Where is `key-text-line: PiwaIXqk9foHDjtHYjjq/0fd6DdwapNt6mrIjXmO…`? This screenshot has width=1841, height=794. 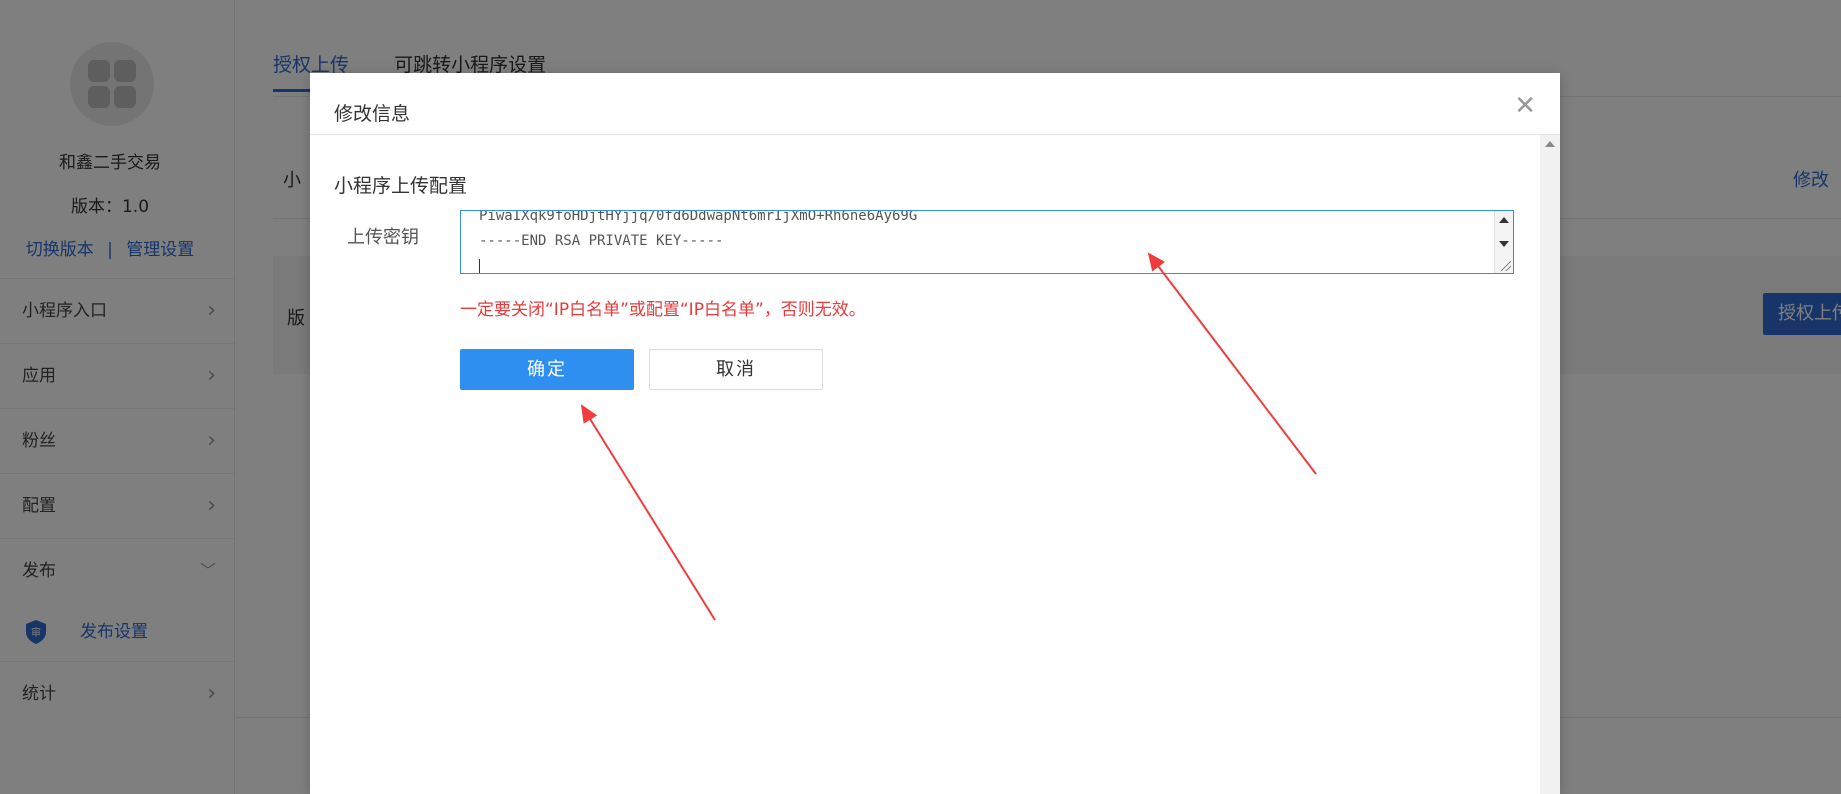
key-text-line: PiwaIXqk9foHDjtHYjjq/0fd6DdwapNt6mrIjXmO… is located at coordinates (698, 217).